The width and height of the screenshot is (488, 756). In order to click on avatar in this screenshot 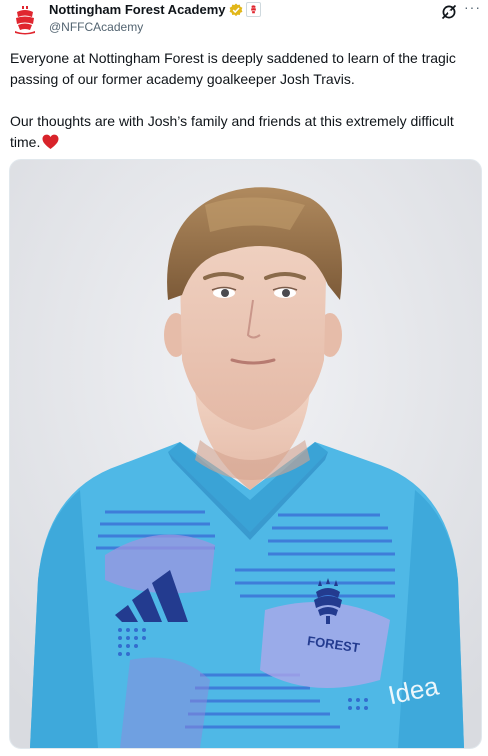, I will do `click(25, 20)`.